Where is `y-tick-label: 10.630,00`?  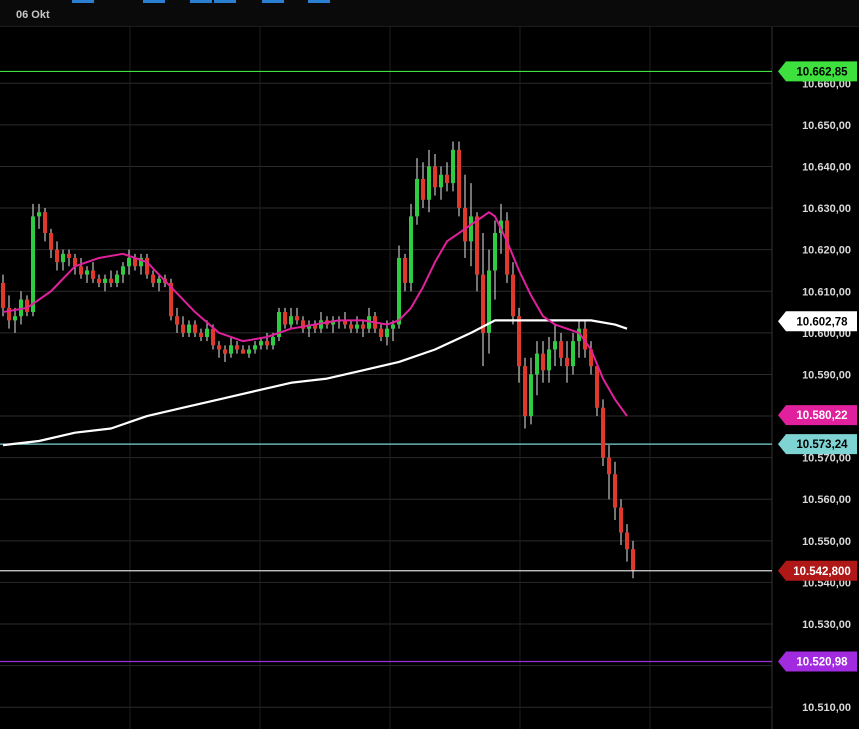 y-tick-label: 10.630,00 is located at coordinates (826, 209).